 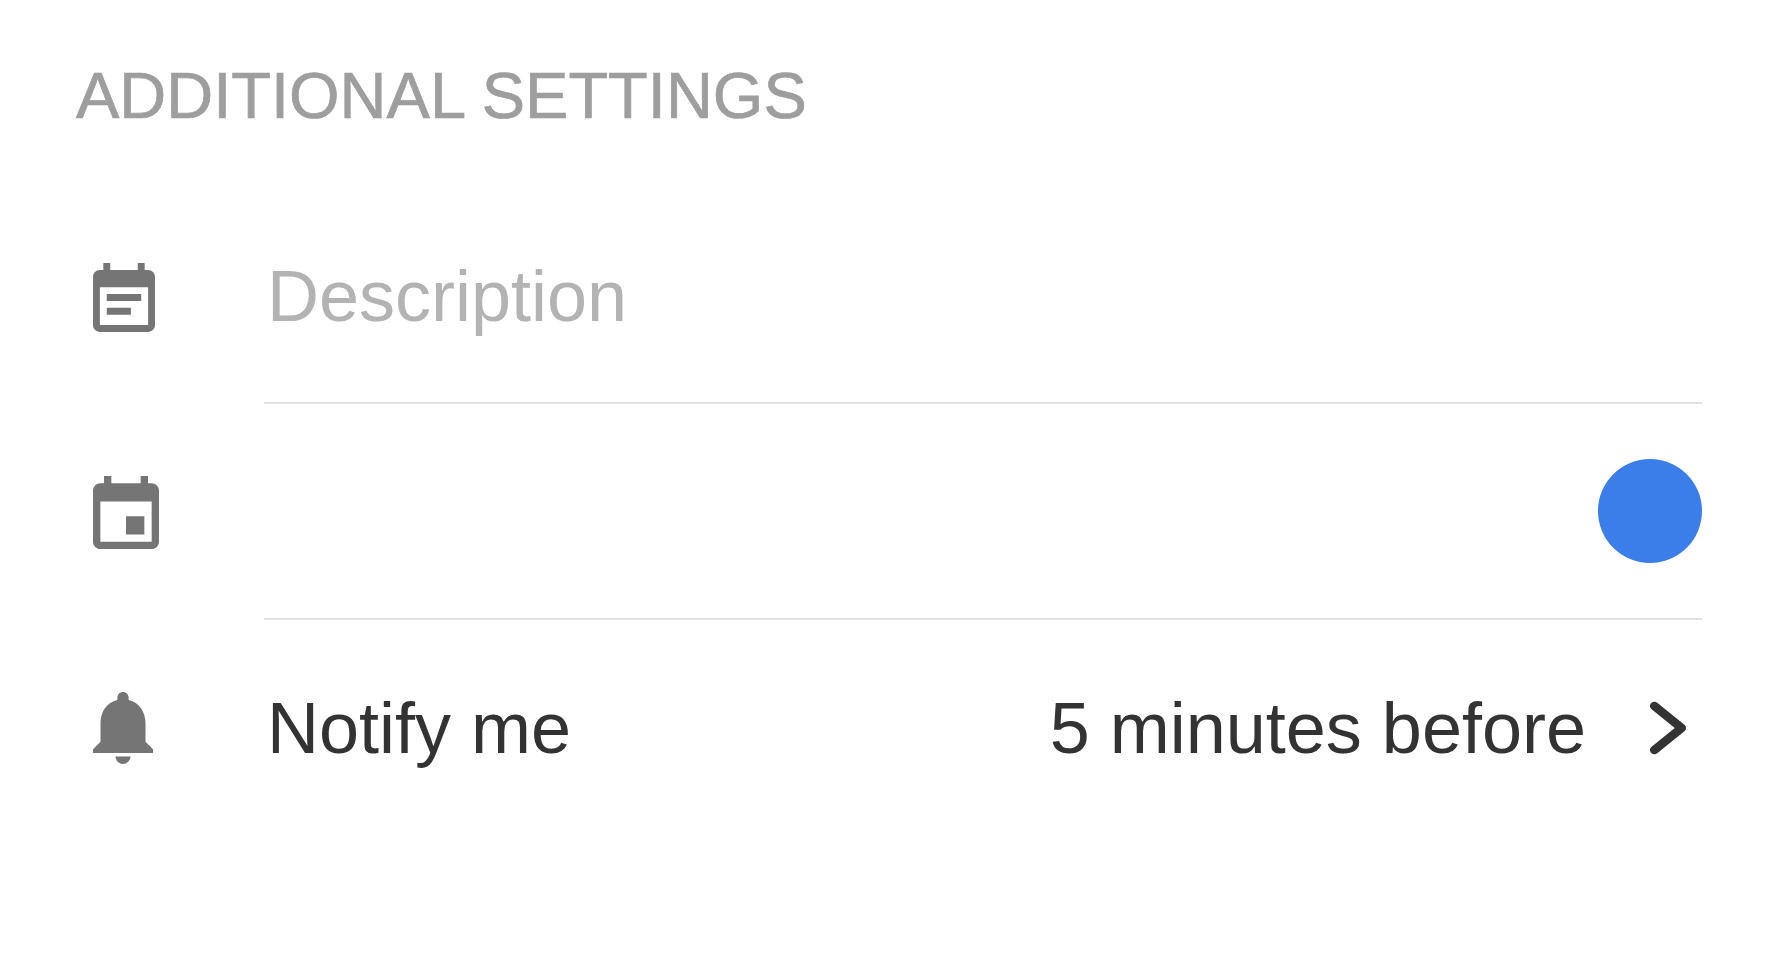 I want to click on calendar-note-icon, so click(x=124, y=297).